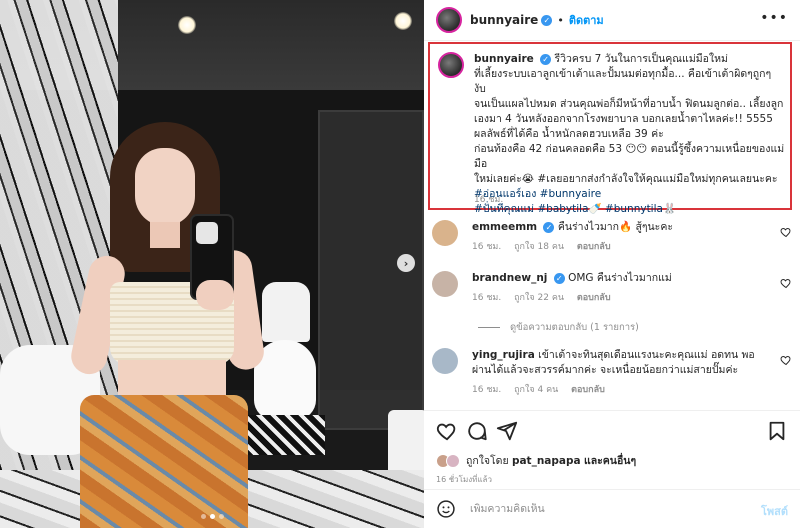 Image resolution: width=800 pixels, height=528 pixels. I want to click on comment-likes: ถูกใจ 4 คน, so click(536, 390).